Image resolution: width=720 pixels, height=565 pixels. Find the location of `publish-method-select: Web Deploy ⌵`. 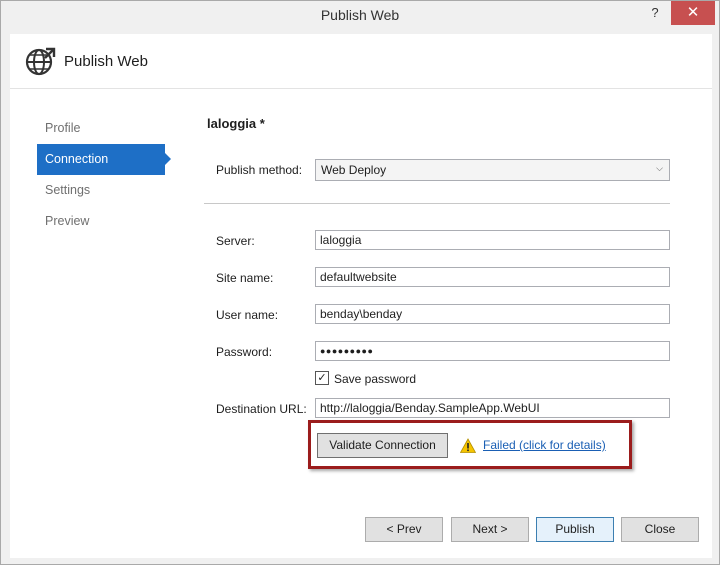

publish-method-select: Web Deploy ⌵ is located at coordinates (492, 170).